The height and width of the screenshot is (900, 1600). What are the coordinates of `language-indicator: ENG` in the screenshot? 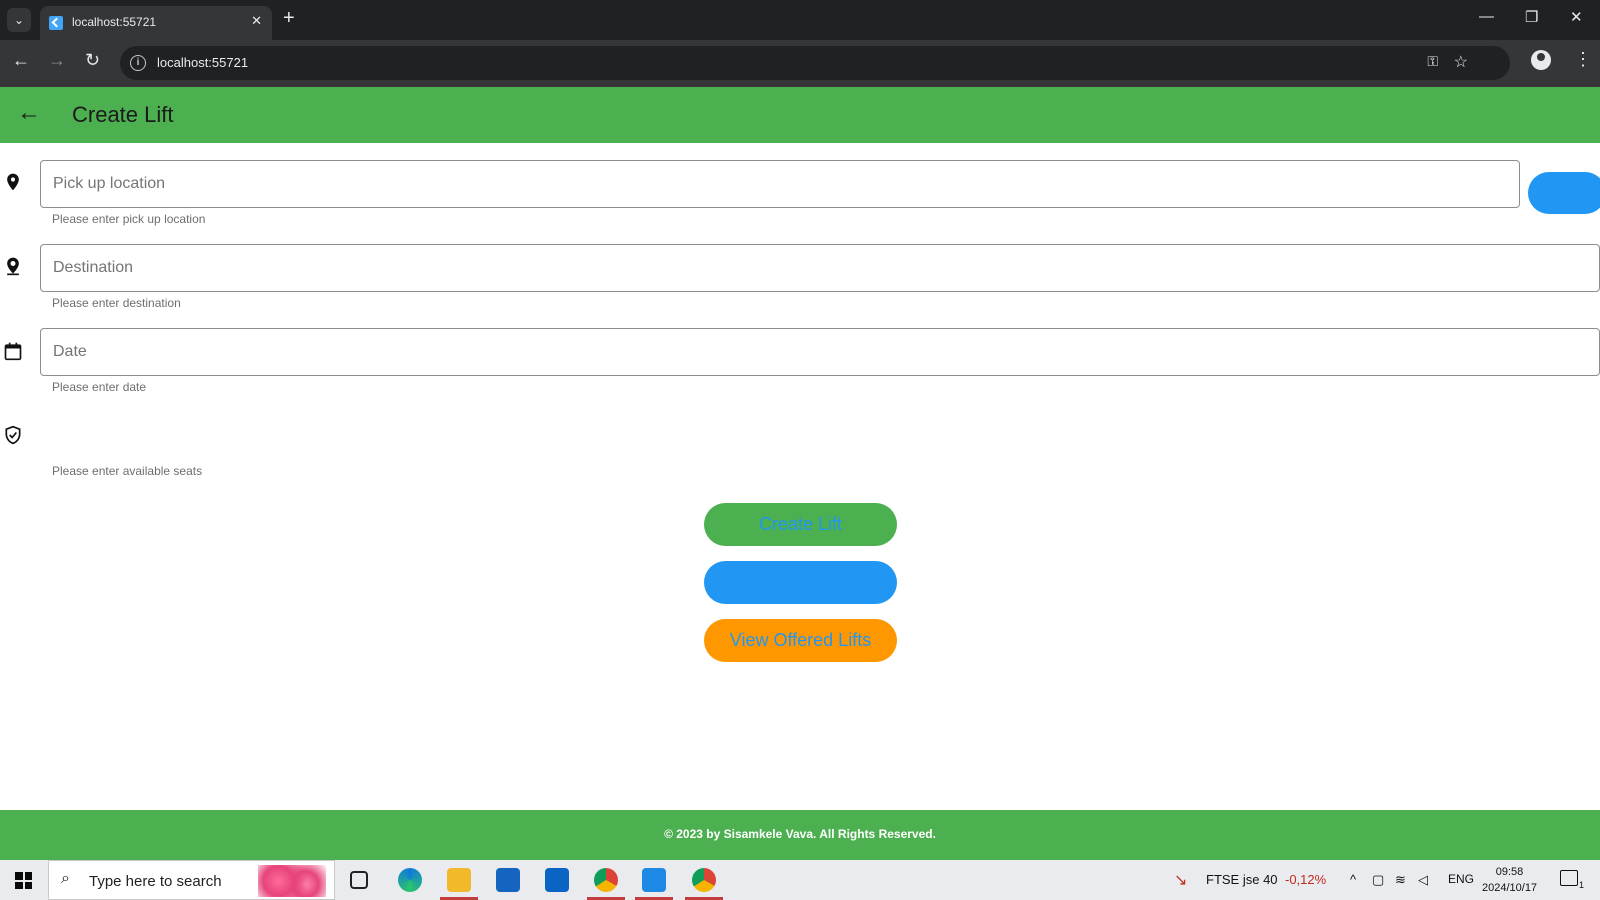 It's located at (1461, 879).